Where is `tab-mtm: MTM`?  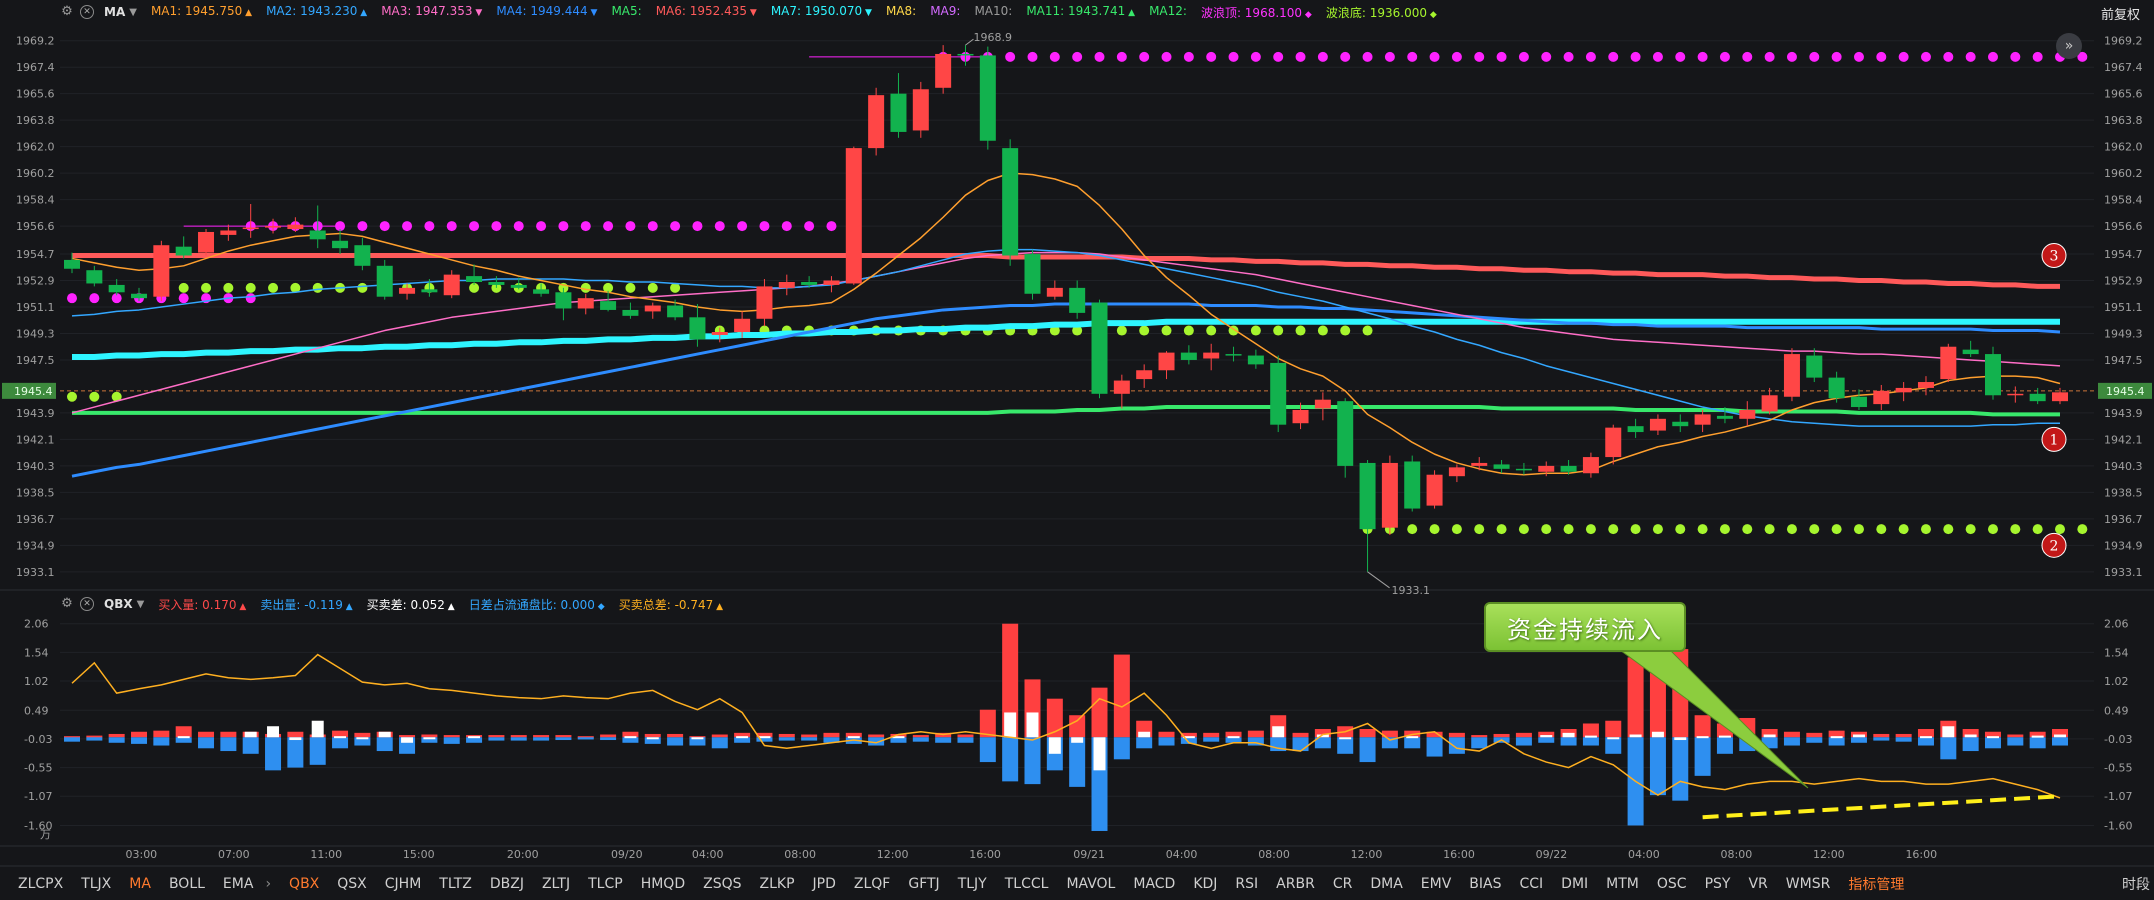
tab-mtm: MTM is located at coordinates (1622, 884).